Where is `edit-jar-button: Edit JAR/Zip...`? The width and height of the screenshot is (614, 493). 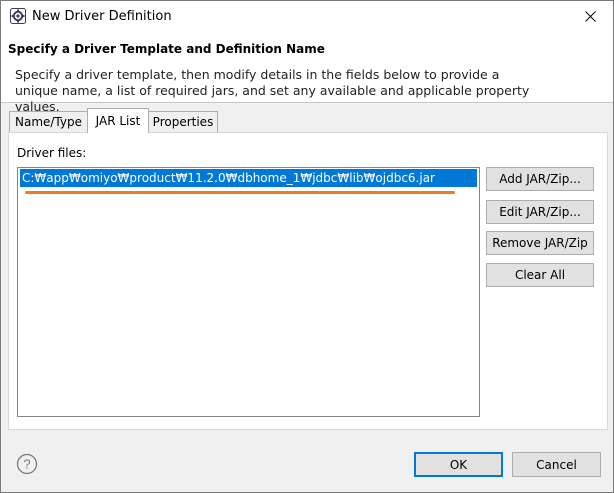
edit-jar-button: Edit JAR/Zip... is located at coordinates (540, 212).